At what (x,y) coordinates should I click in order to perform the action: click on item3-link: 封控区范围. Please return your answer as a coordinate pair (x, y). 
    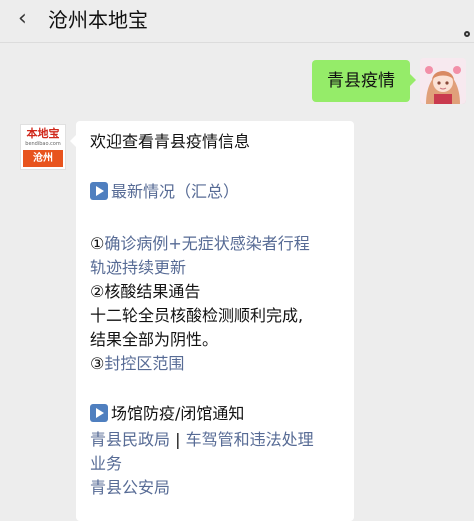
    Looking at the image, I should click on (144, 363).